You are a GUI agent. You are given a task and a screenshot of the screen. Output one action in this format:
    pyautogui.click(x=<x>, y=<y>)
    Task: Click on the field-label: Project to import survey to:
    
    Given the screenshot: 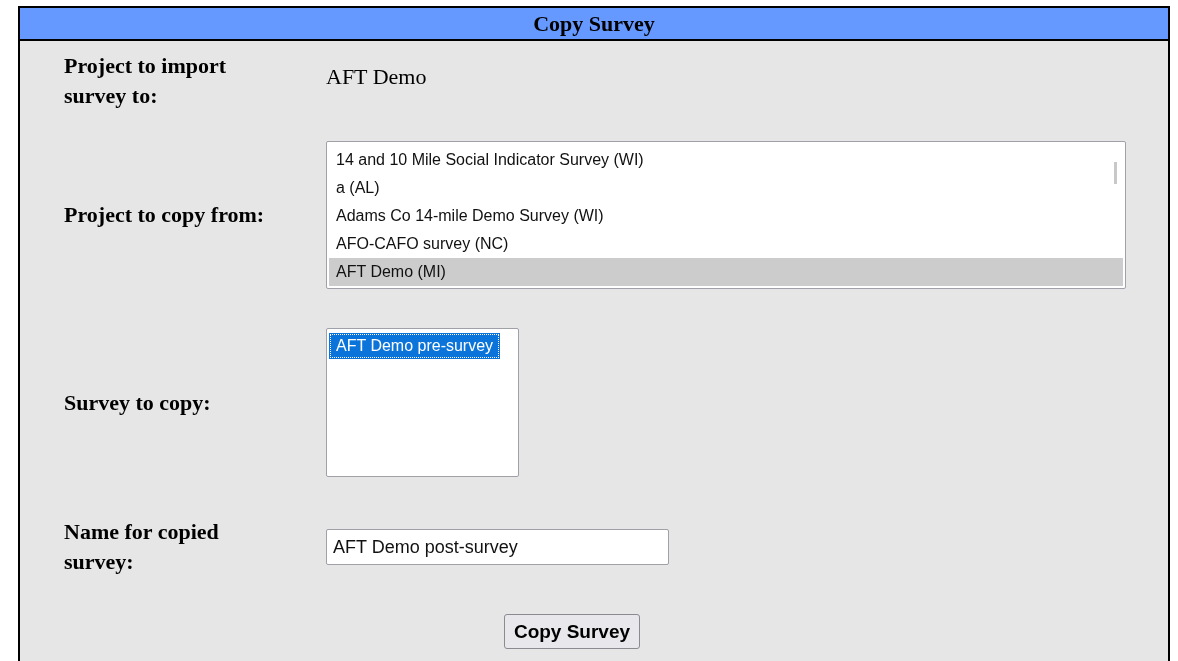 What is the action you would take?
    pyautogui.click(x=146, y=81)
    